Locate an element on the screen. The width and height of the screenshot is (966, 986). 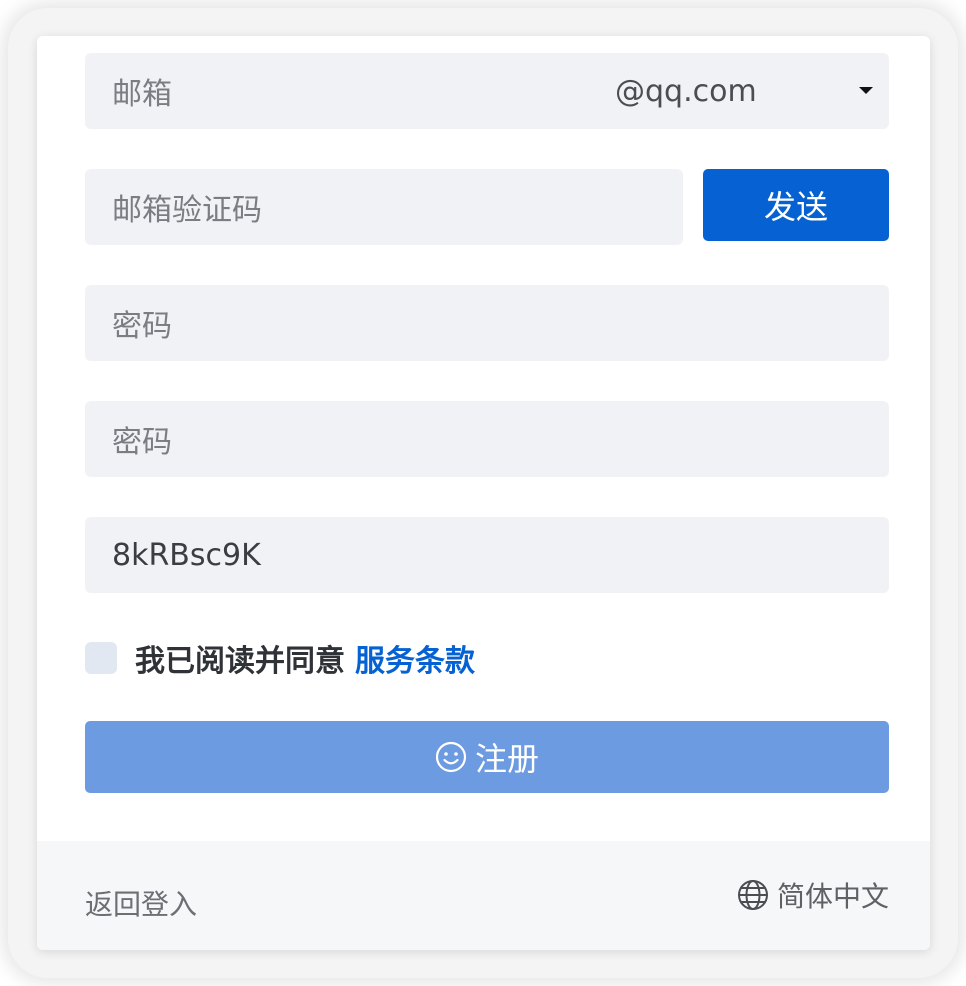
email-domain-value: @qq.com is located at coordinates (686, 91).